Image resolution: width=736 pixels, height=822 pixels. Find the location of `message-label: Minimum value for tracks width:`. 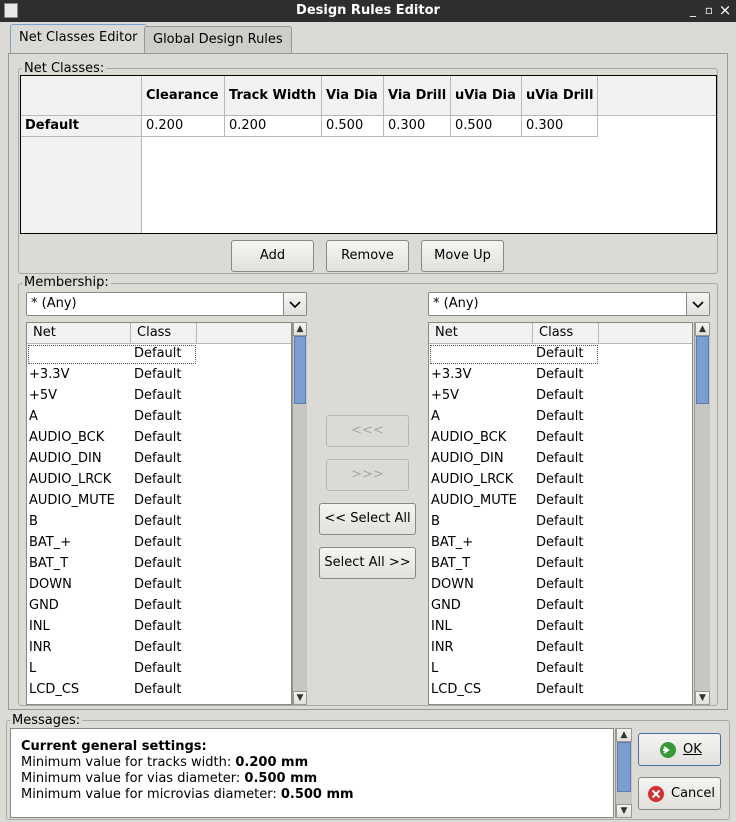

message-label: Minimum value for tracks width: is located at coordinates (128, 762).